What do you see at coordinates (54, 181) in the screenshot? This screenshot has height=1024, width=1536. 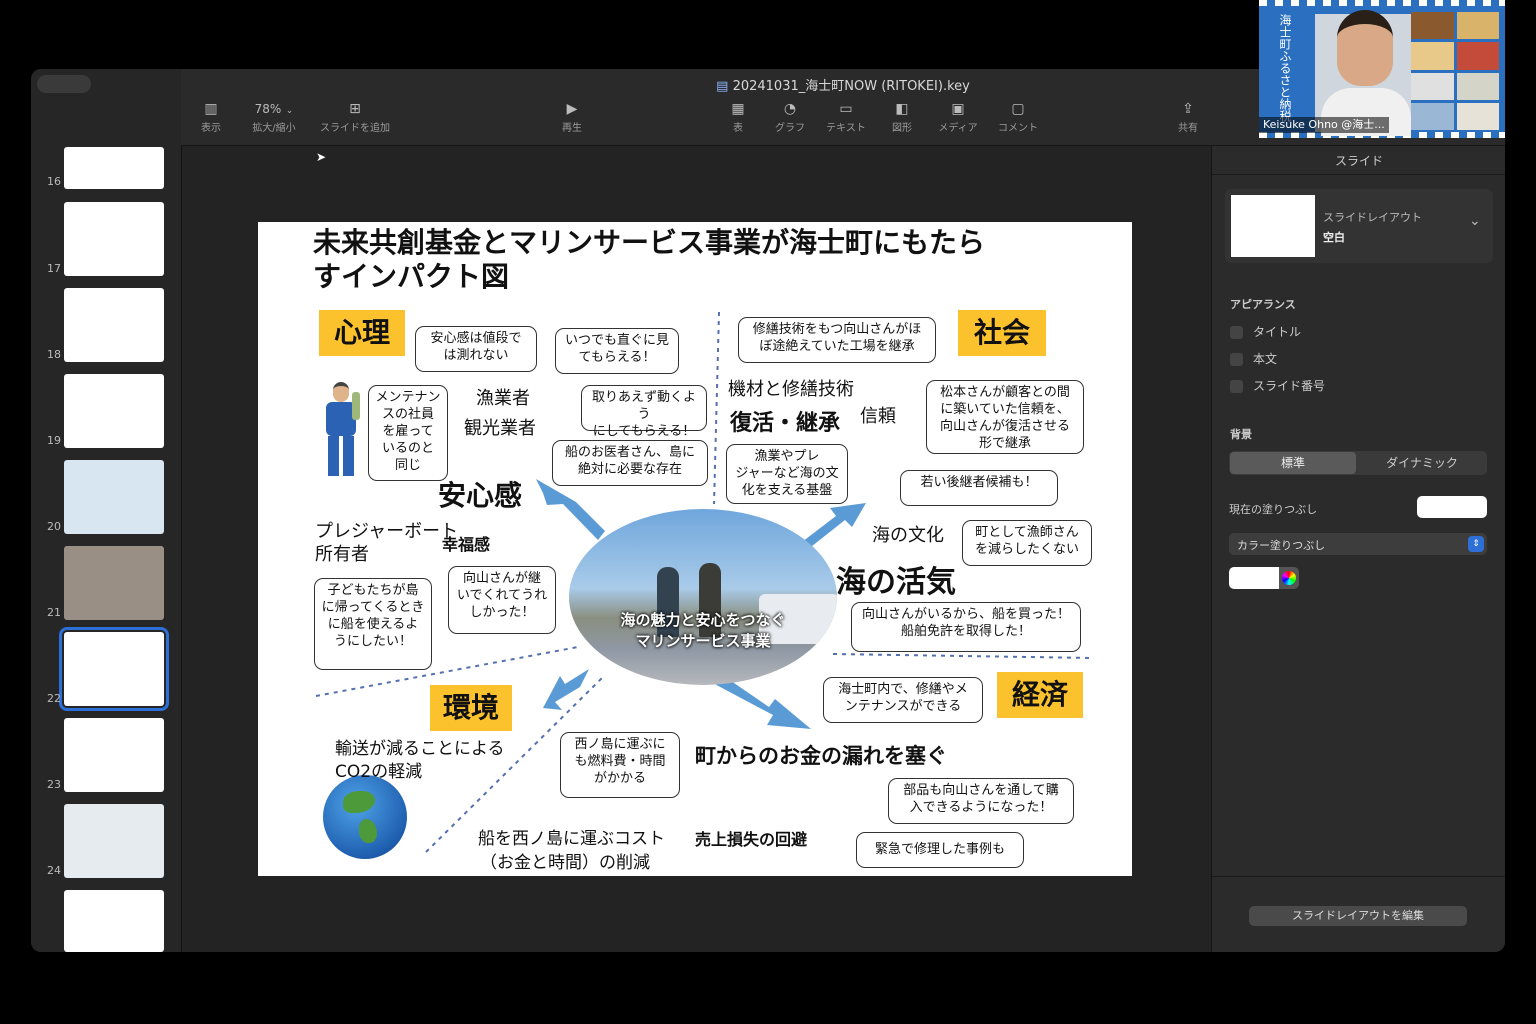 I see `slide-number: 16` at bounding box center [54, 181].